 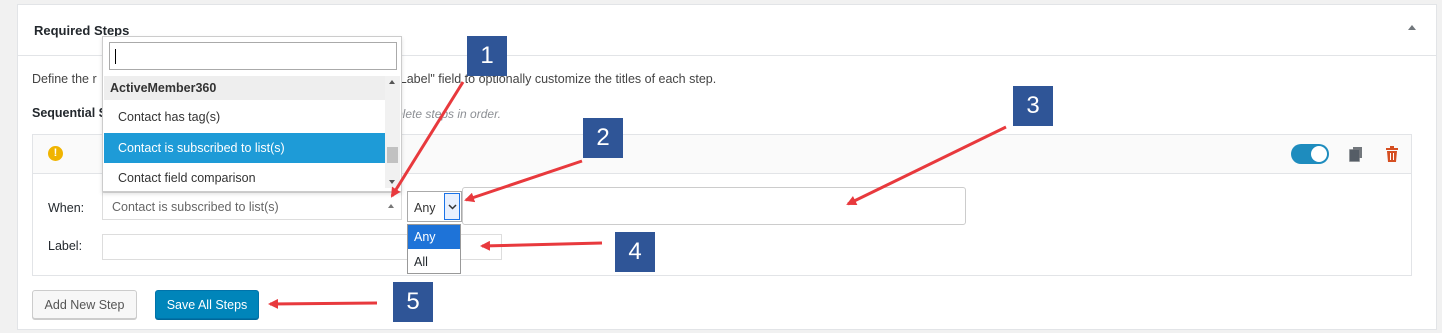 What do you see at coordinates (1033, 106) in the screenshot?
I see `callout-3: 3` at bounding box center [1033, 106].